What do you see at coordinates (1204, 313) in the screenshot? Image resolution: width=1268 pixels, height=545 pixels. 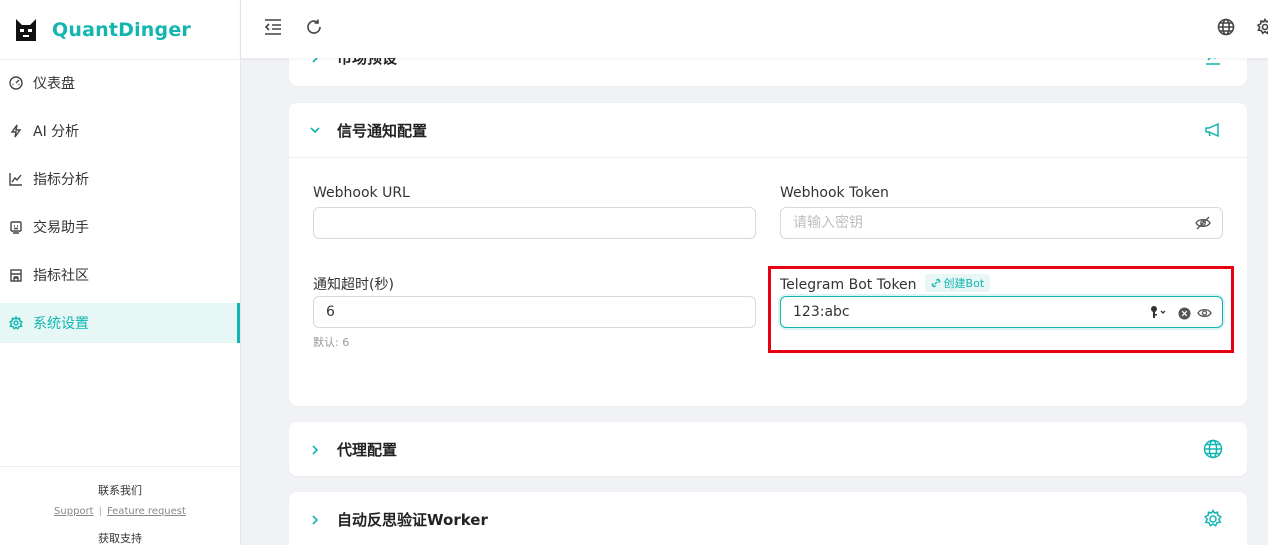 I see `eye-icon` at bounding box center [1204, 313].